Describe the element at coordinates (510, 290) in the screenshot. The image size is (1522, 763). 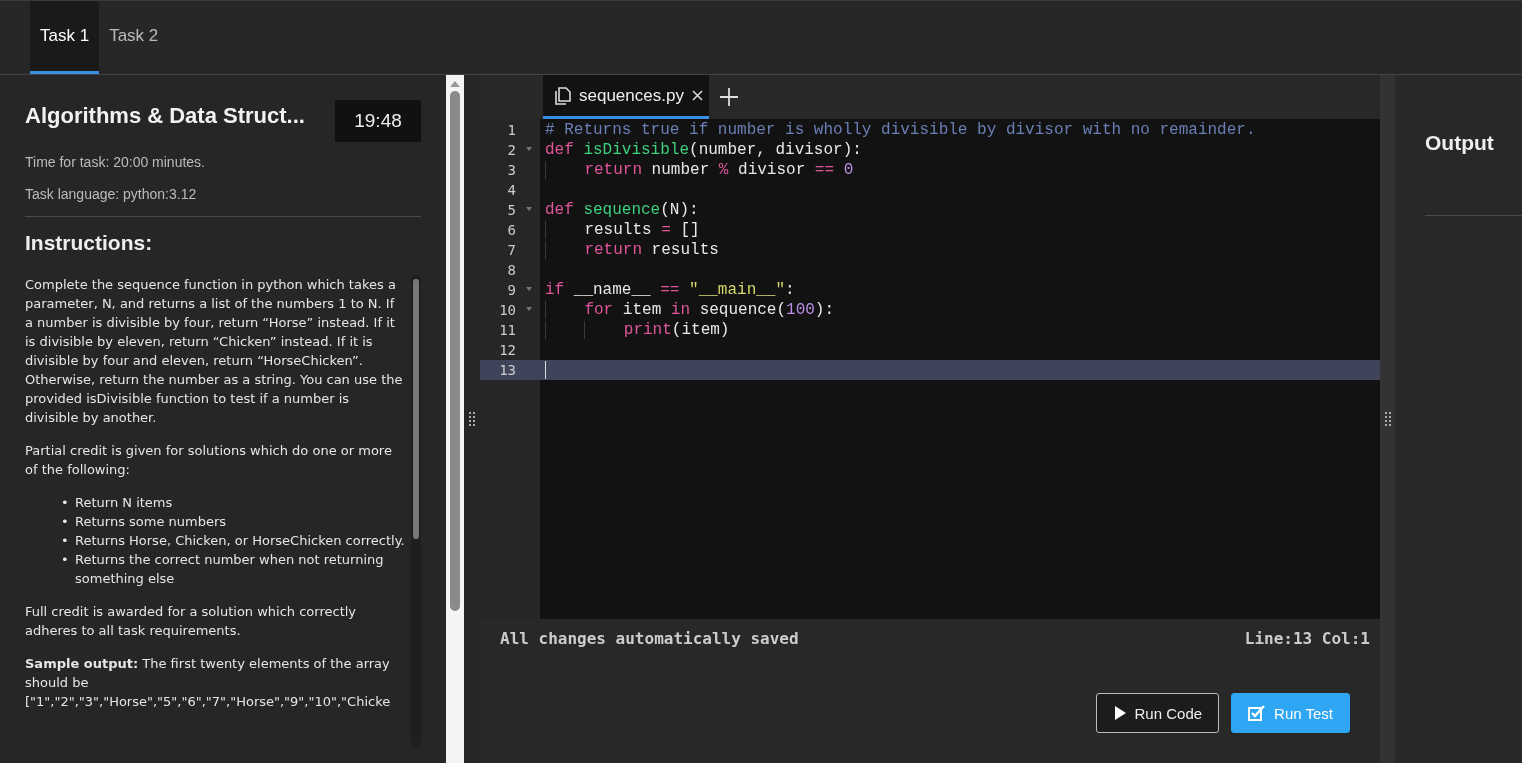
I see `line-number: 9` at that location.